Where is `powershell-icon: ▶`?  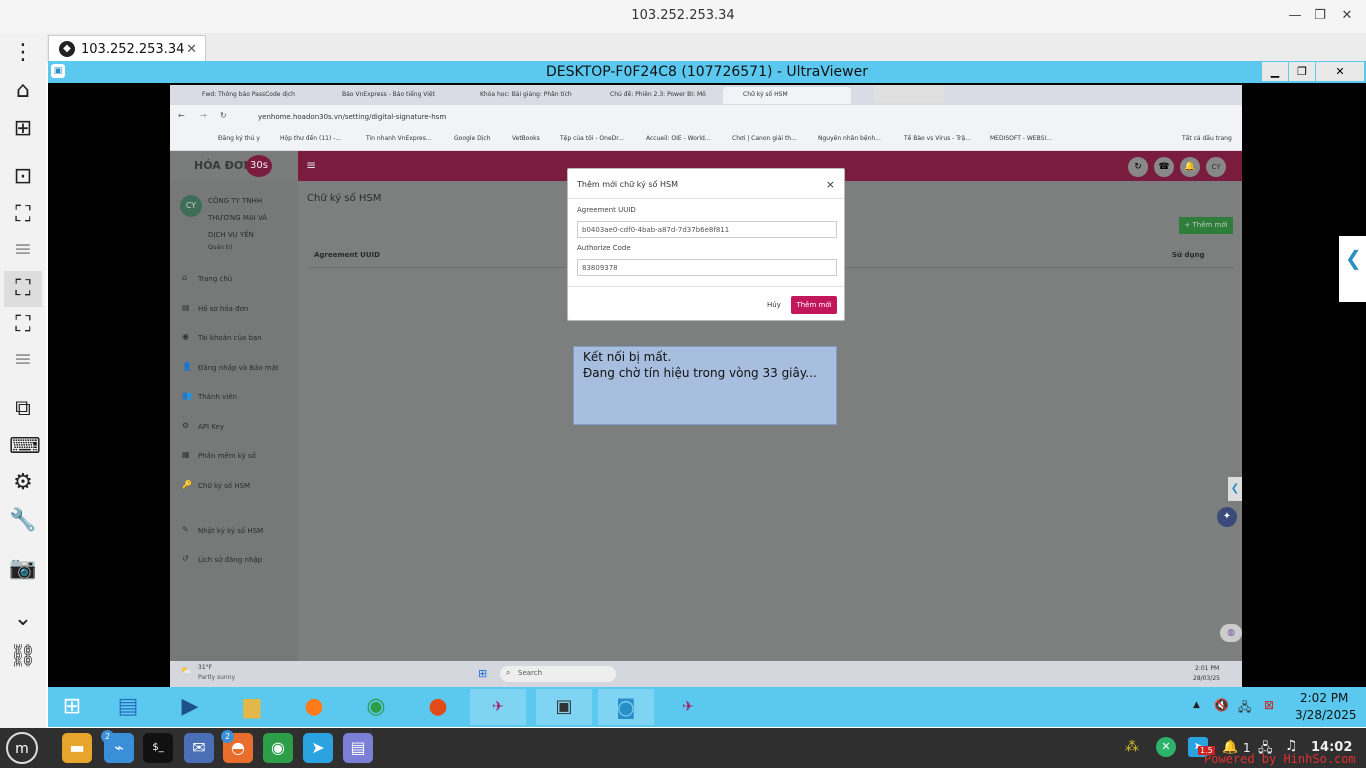 powershell-icon: ▶ is located at coordinates (190, 707).